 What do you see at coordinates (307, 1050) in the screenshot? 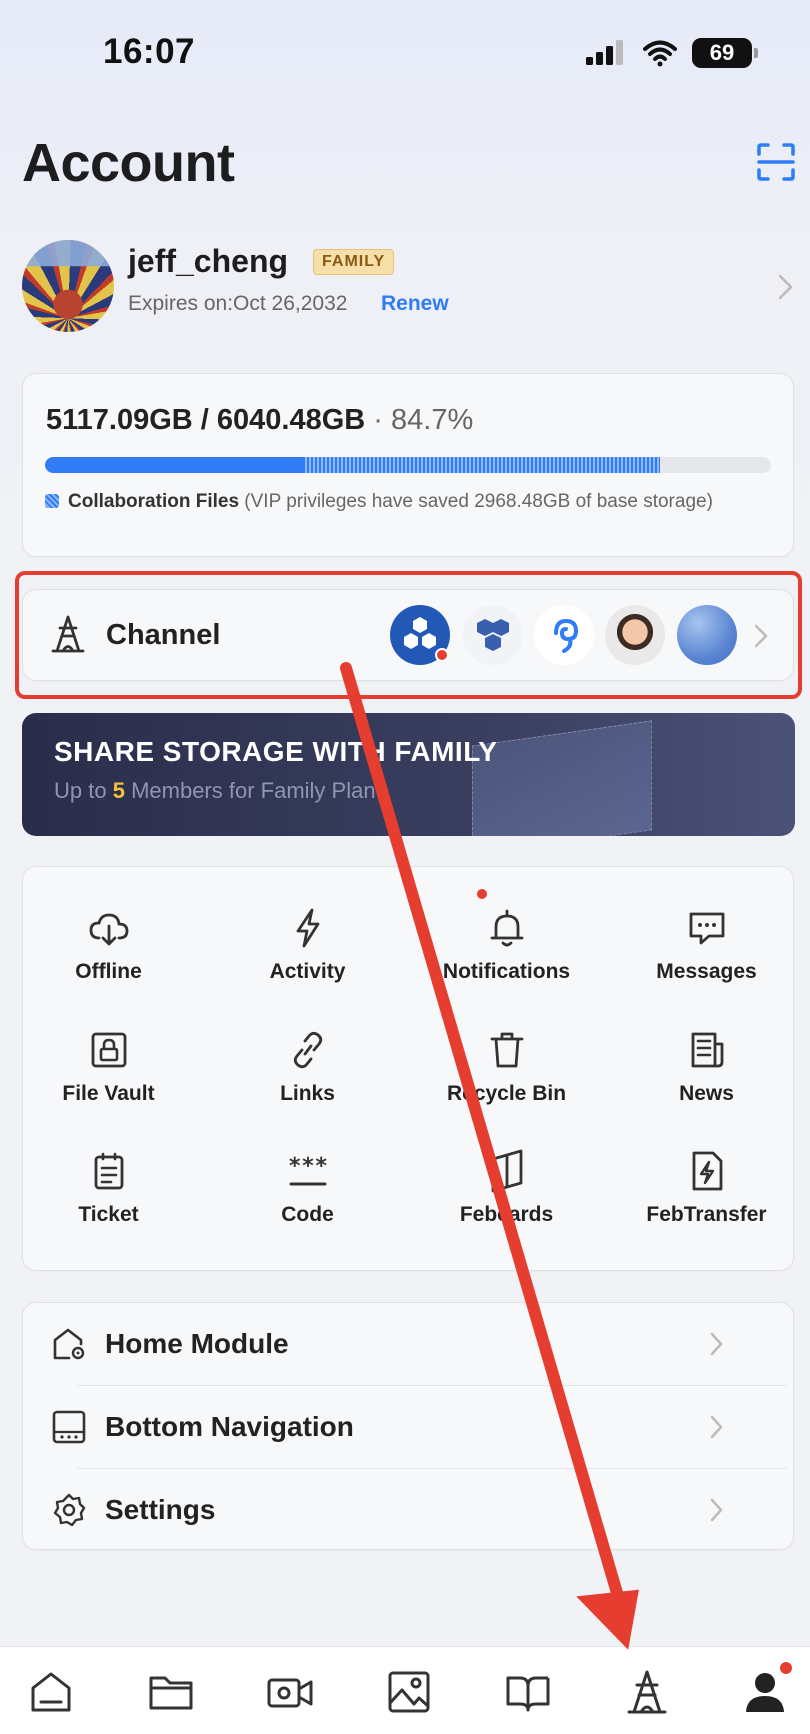
I see `link-icon` at bounding box center [307, 1050].